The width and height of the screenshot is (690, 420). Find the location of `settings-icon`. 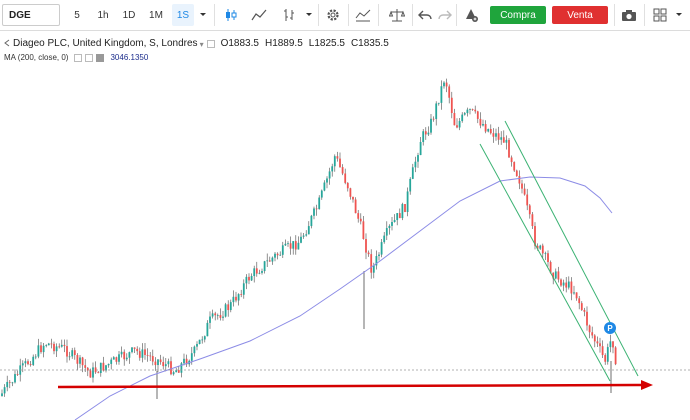

settings-icon is located at coordinates (89, 57).